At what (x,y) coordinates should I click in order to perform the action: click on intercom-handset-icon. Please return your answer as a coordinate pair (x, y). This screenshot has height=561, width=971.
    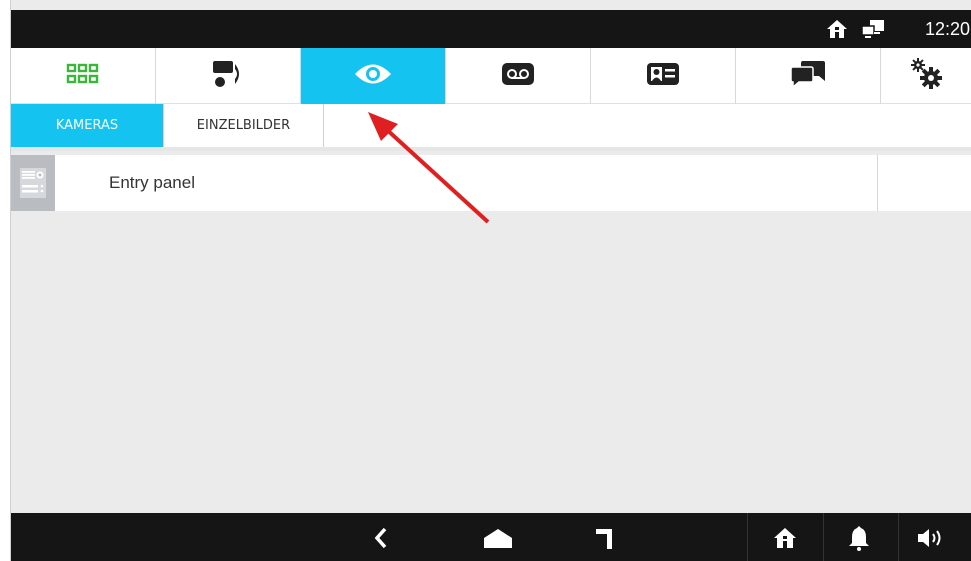
    Looking at the image, I should click on (228, 76).